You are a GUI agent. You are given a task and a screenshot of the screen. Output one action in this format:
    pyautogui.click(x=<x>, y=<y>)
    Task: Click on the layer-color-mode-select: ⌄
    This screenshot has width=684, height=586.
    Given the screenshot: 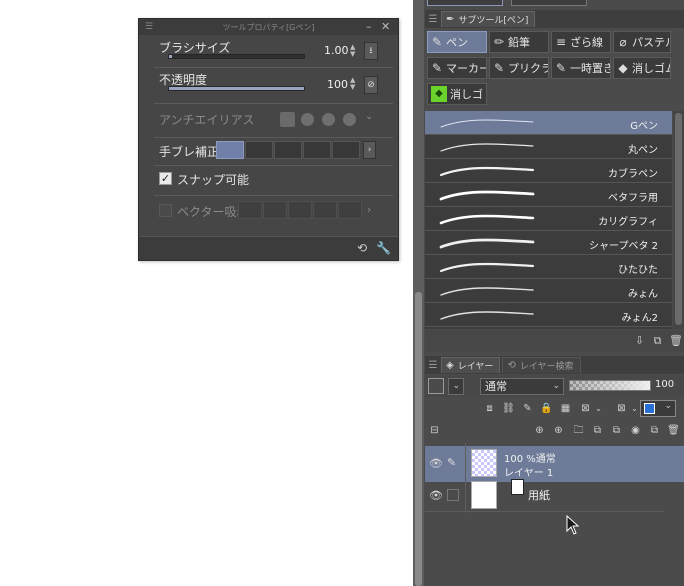 What is the action you would take?
    pyautogui.click(x=658, y=408)
    